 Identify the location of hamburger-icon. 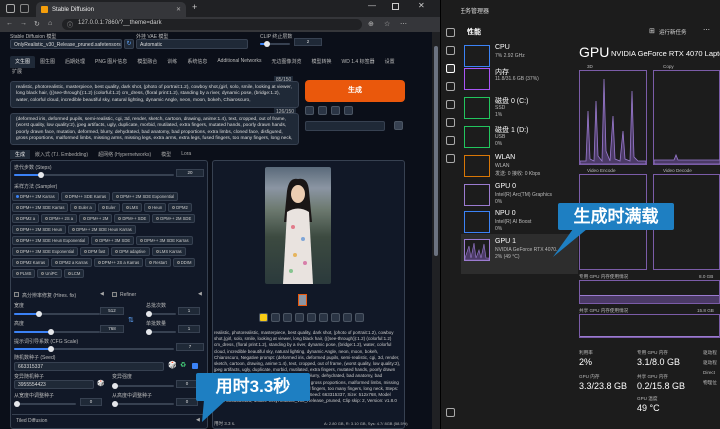
(450, 32).